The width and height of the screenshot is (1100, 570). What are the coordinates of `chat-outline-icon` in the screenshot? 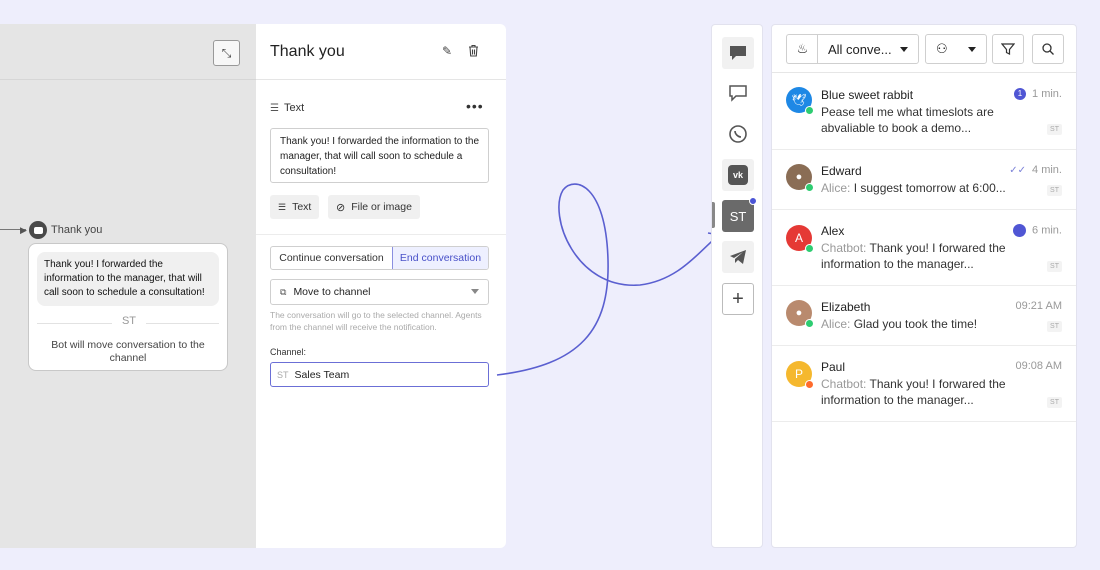 It's located at (738, 93).